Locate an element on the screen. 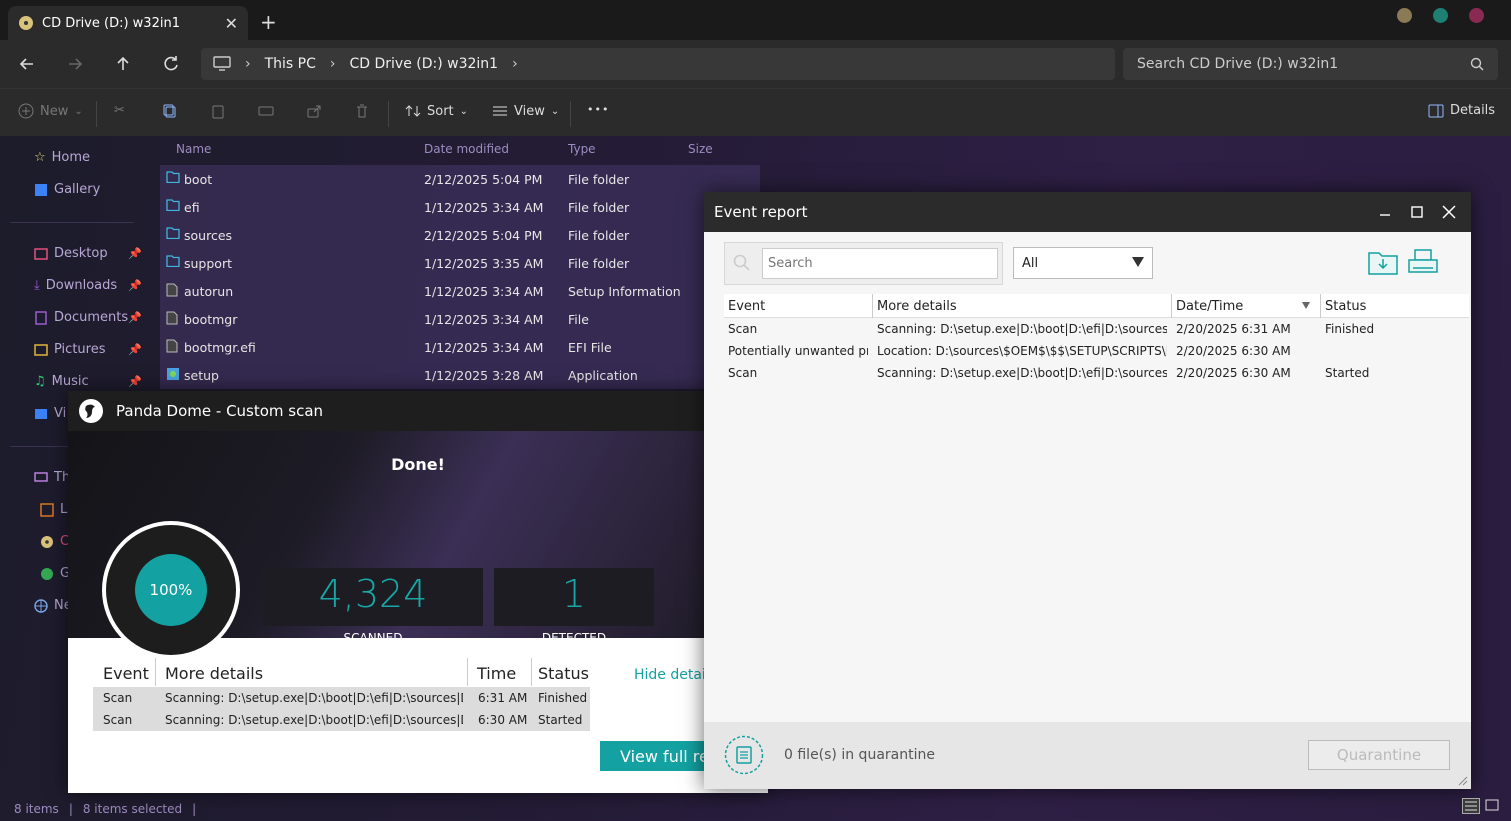  event-search-input is located at coordinates (880, 263).